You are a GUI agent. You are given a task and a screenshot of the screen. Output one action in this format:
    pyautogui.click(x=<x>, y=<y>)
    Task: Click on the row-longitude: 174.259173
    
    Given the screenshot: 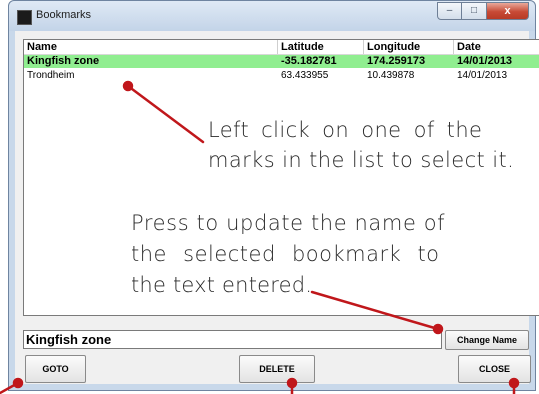 What is the action you would take?
    pyautogui.click(x=396, y=61)
    